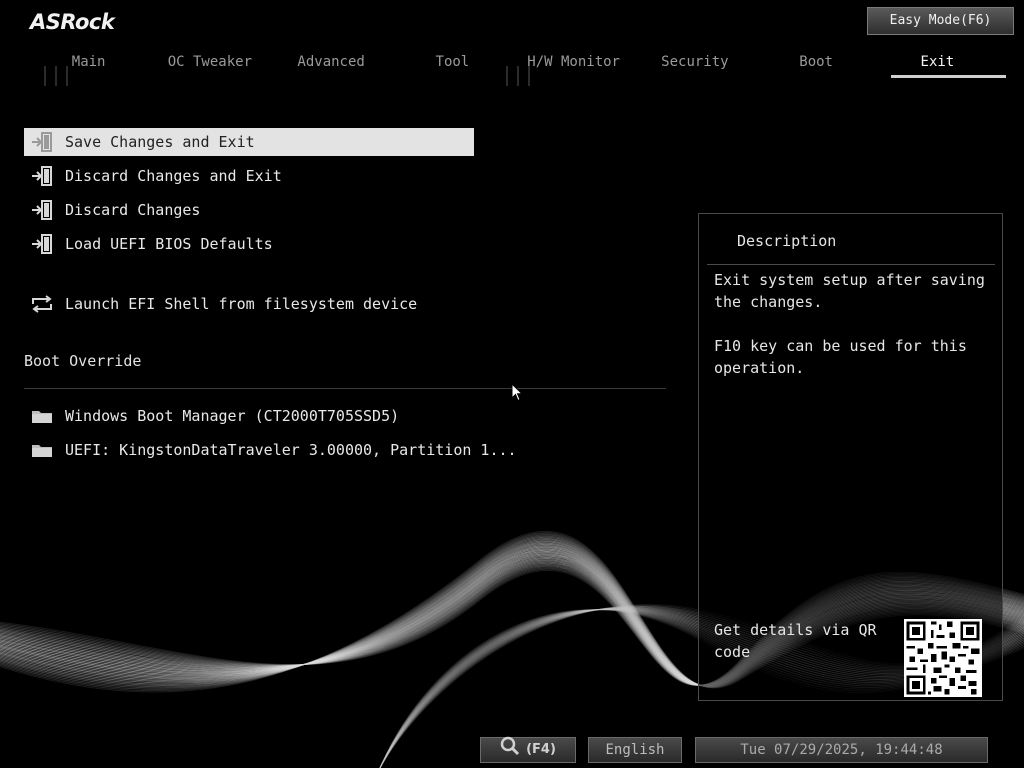 Image resolution: width=1024 pixels, height=768 pixels. What do you see at coordinates (88, 65) in the screenshot?
I see `tab-main: Main` at bounding box center [88, 65].